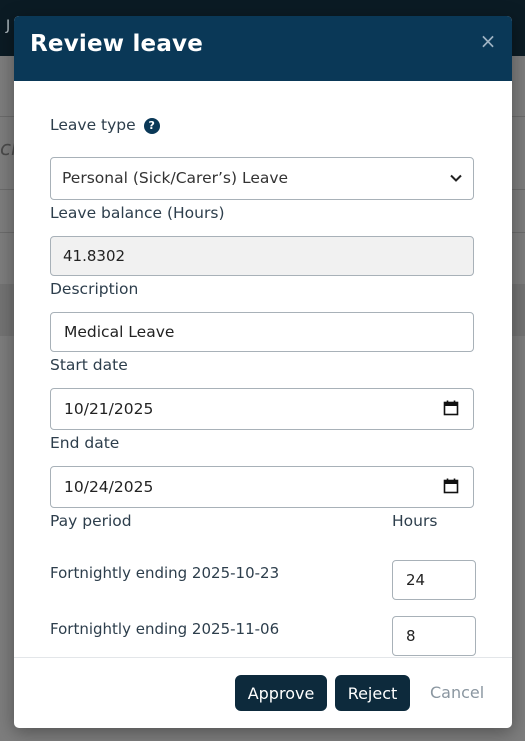  What do you see at coordinates (109, 409) in the screenshot?
I see `start-date-value: 10/21/2025` at bounding box center [109, 409].